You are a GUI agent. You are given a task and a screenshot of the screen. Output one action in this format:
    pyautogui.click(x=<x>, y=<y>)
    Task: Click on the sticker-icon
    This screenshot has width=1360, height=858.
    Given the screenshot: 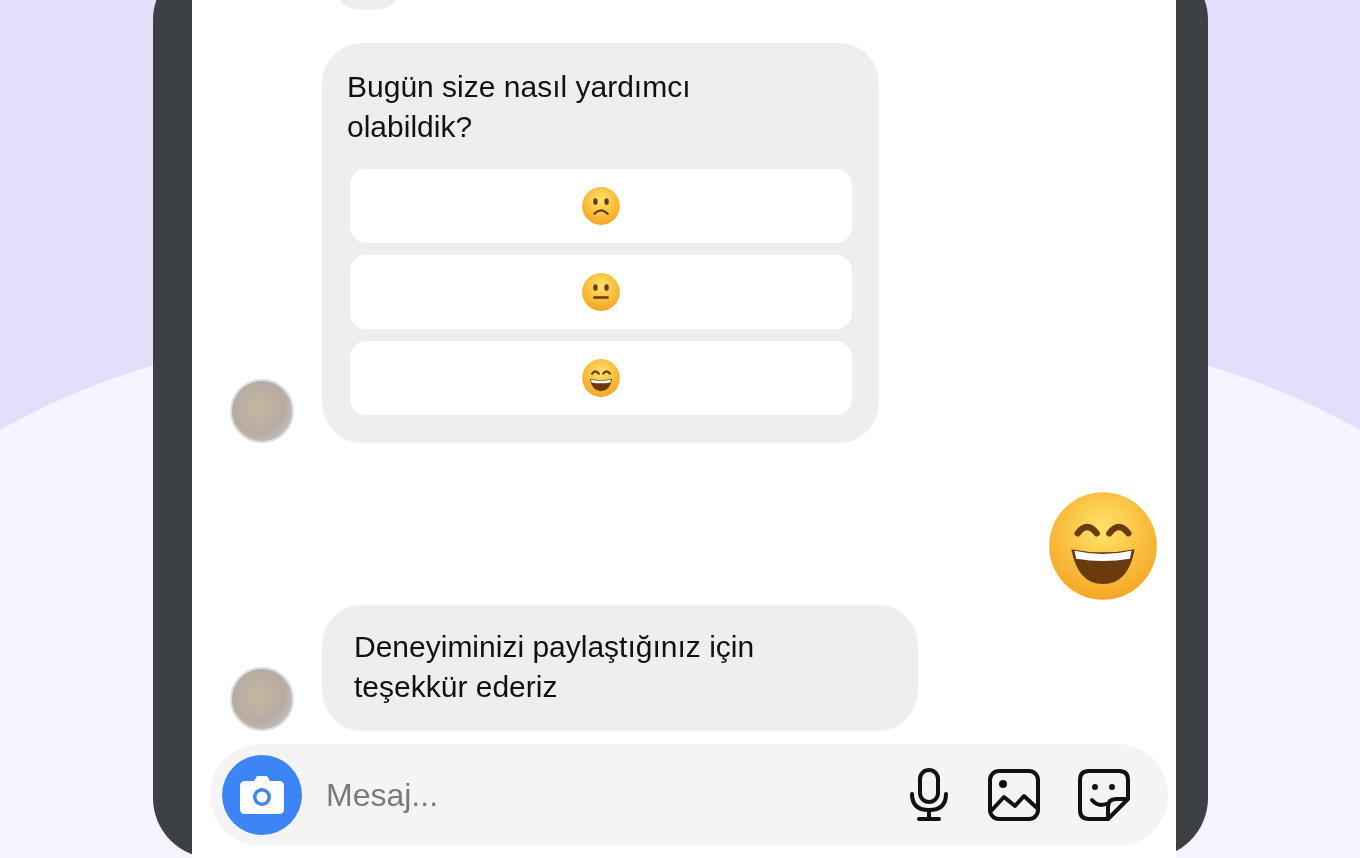 What is the action you would take?
    pyautogui.click(x=1104, y=795)
    